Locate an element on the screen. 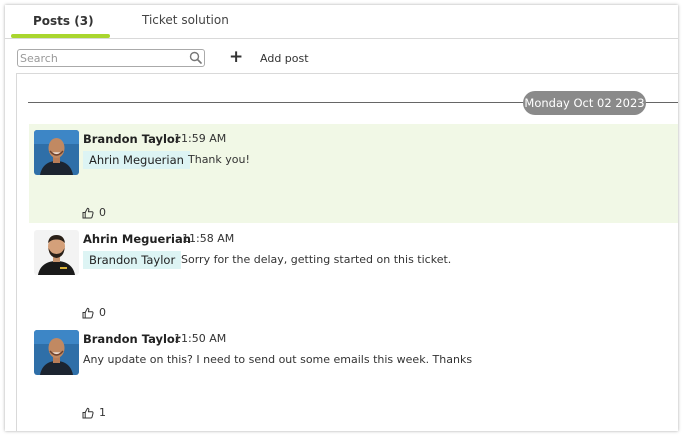 This screenshot has width=685, height=437. mention-tag: Ahrin Meguerian is located at coordinates (136, 160).